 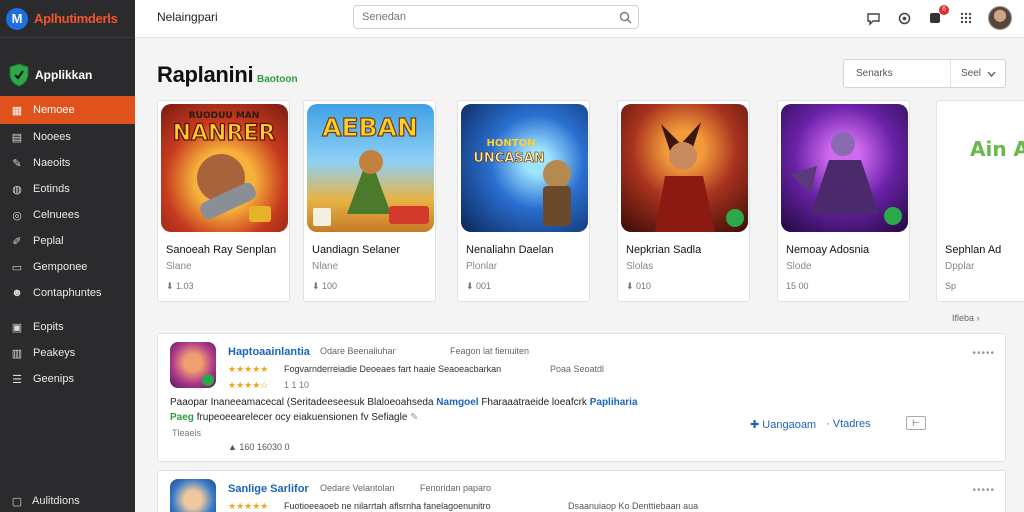 I want to click on sidebar-item-10: ☰ Geenips, so click(x=67, y=379).